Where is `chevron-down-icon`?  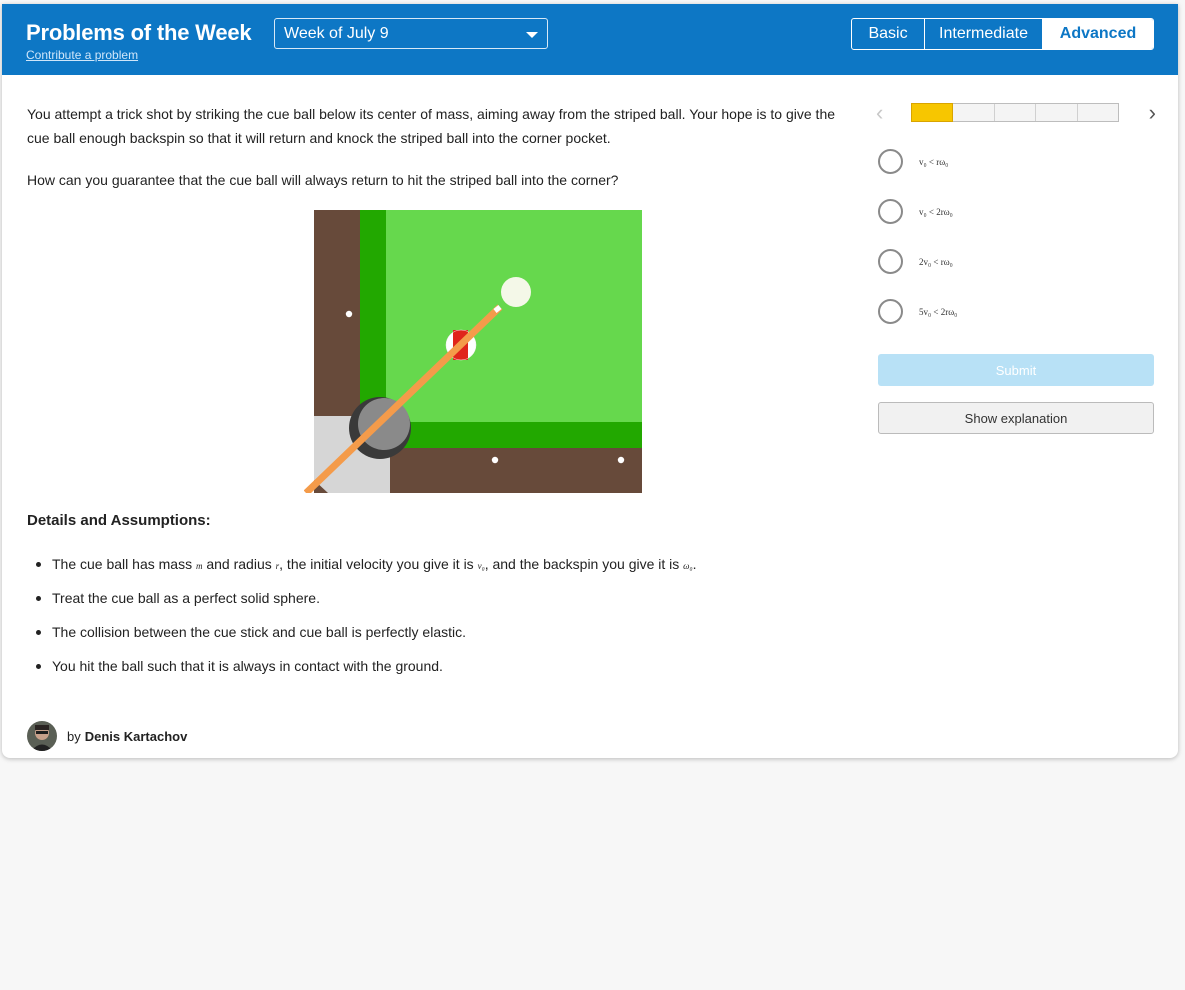
chevron-down-icon is located at coordinates (532, 35).